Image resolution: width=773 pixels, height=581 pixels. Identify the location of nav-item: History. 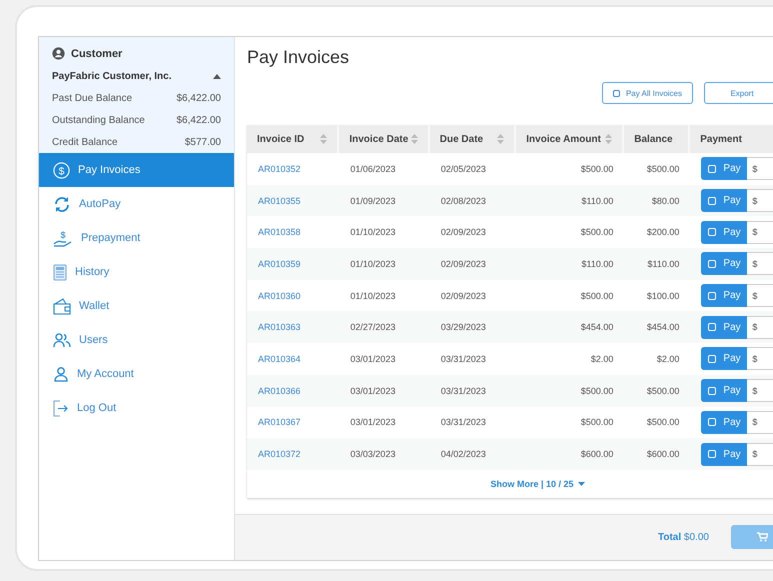
(136, 272).